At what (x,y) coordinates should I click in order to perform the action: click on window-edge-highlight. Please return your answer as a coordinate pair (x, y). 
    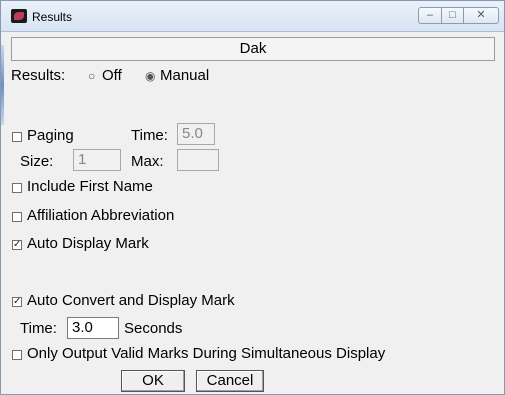
    Looking at the image, I should click on (2, 85).